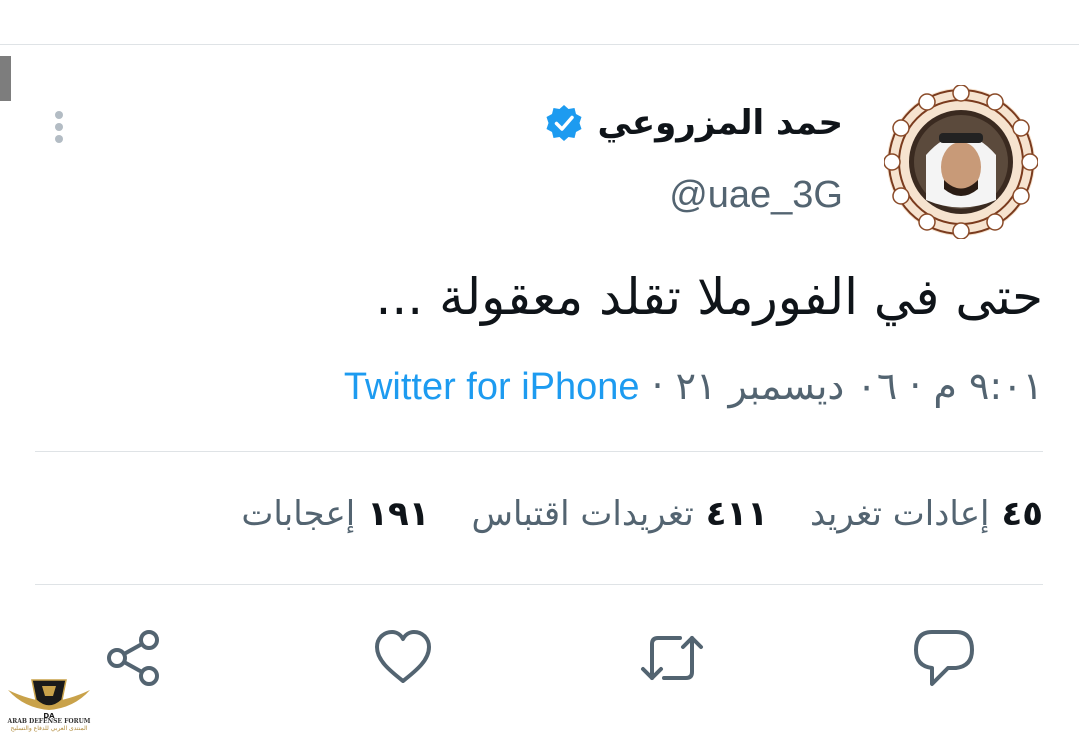 This screenshot has width=1079, height=740. I want to click on share-icon, so click(133, 658).